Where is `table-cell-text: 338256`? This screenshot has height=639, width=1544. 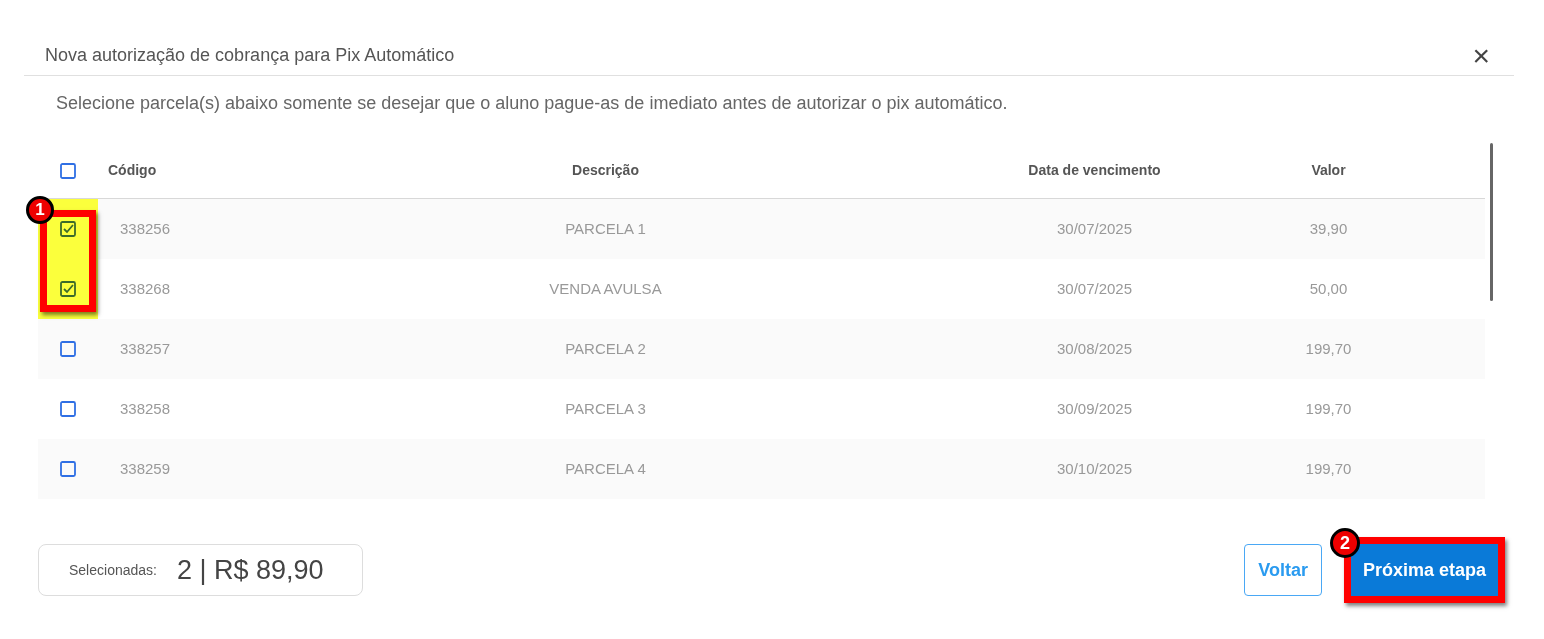 table-cell-text: 338256 is located at coordinates (145, 228).